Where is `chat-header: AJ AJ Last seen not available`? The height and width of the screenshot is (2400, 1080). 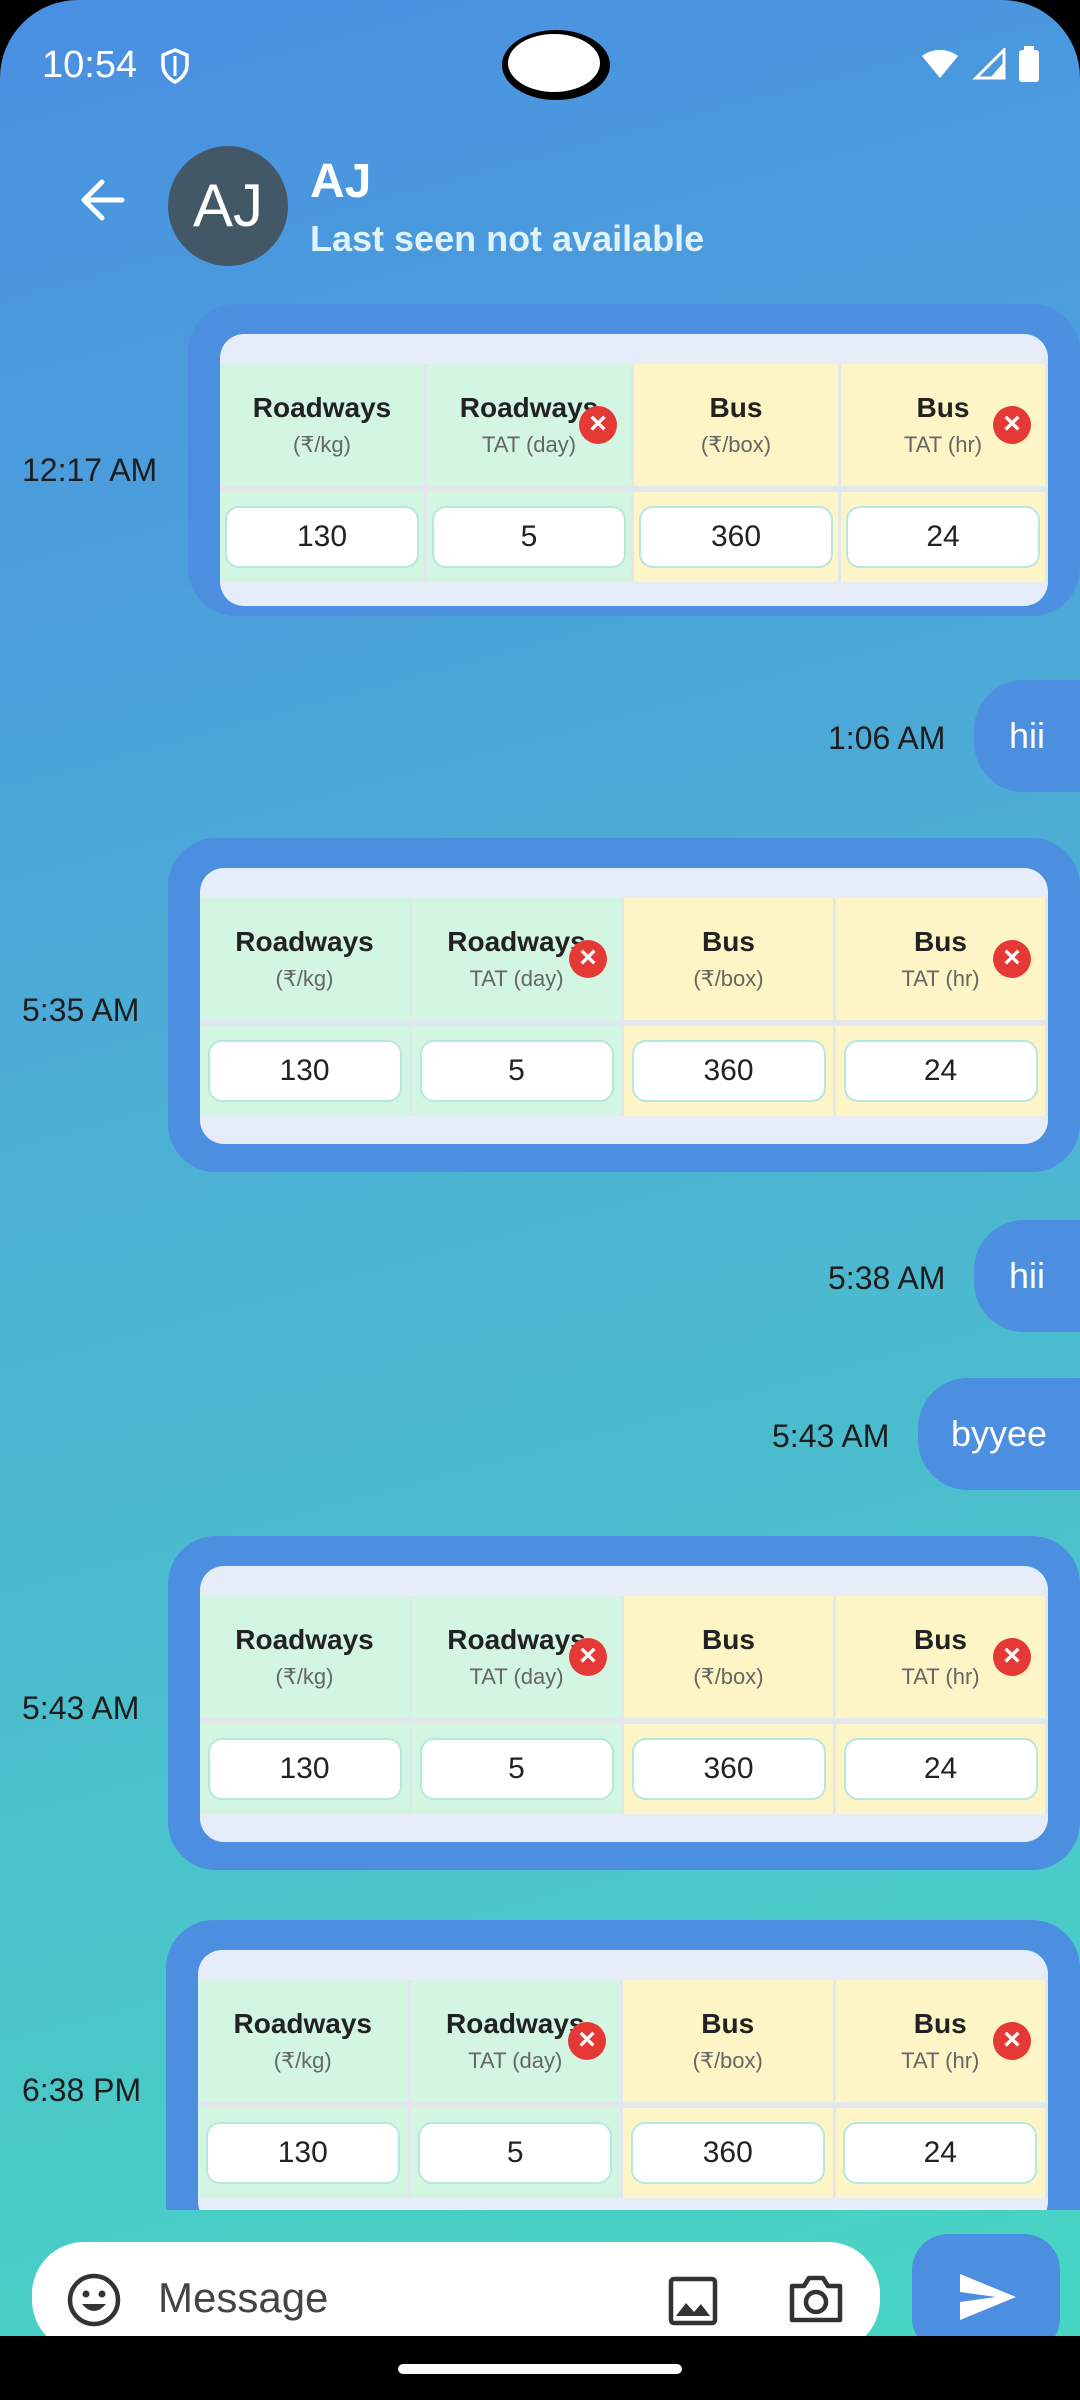 chat-header: AJ AJ Last seen not available is located at coordinates (540, 205).